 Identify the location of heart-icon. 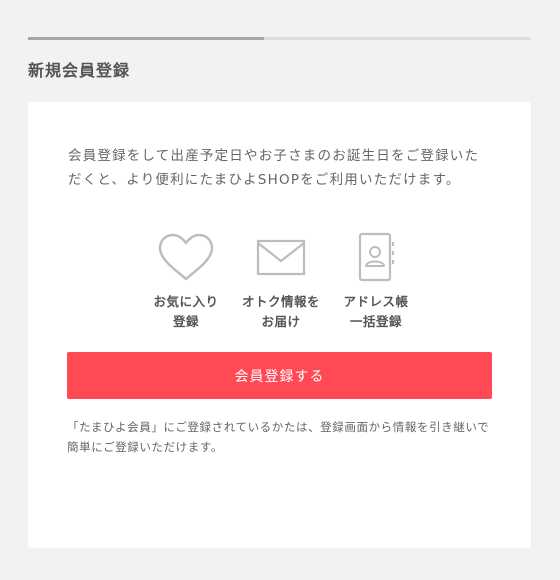
(186, 257).